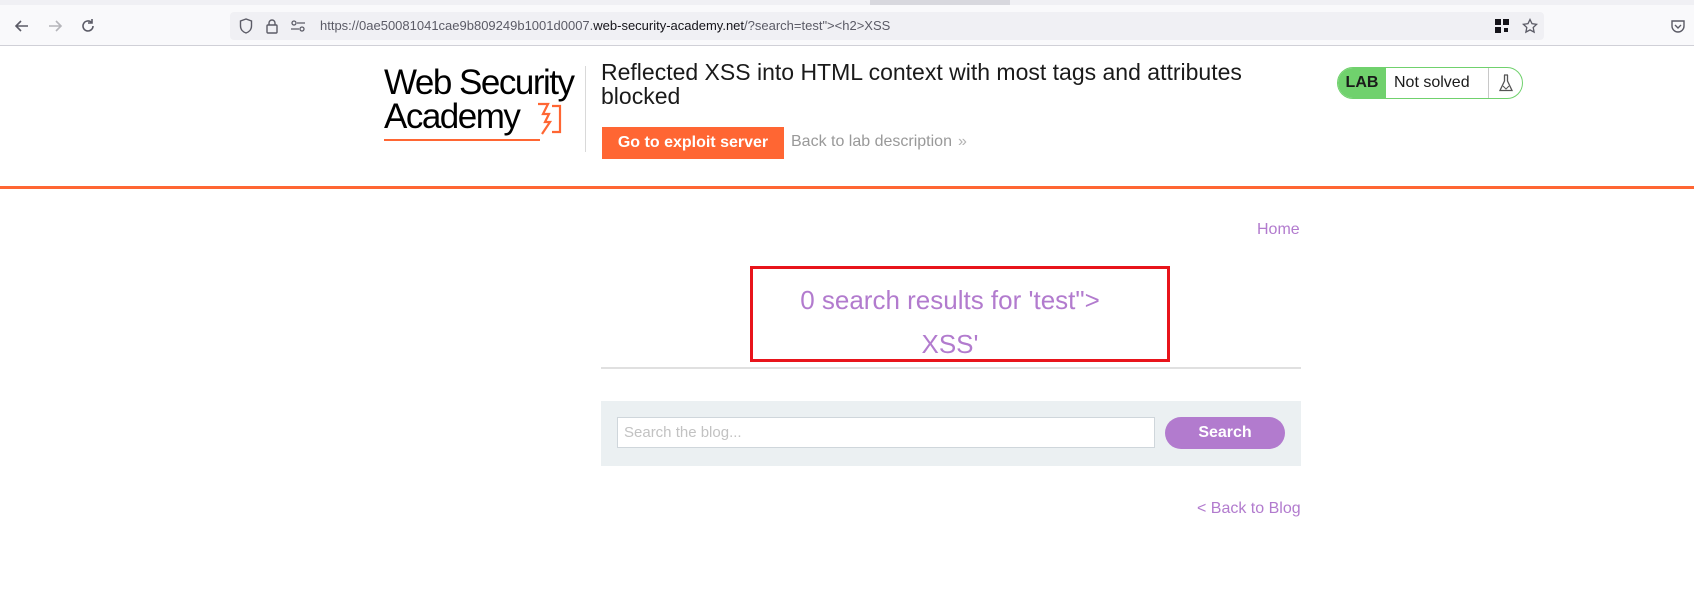 This screenshot has width=1694, height=614. I want to click on lab-status-badge: LAB, so click(1362, 83).